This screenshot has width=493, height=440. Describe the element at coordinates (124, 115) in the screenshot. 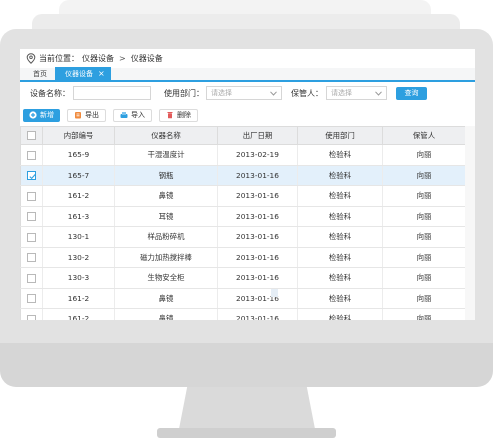

I see `import-icon` at that location.